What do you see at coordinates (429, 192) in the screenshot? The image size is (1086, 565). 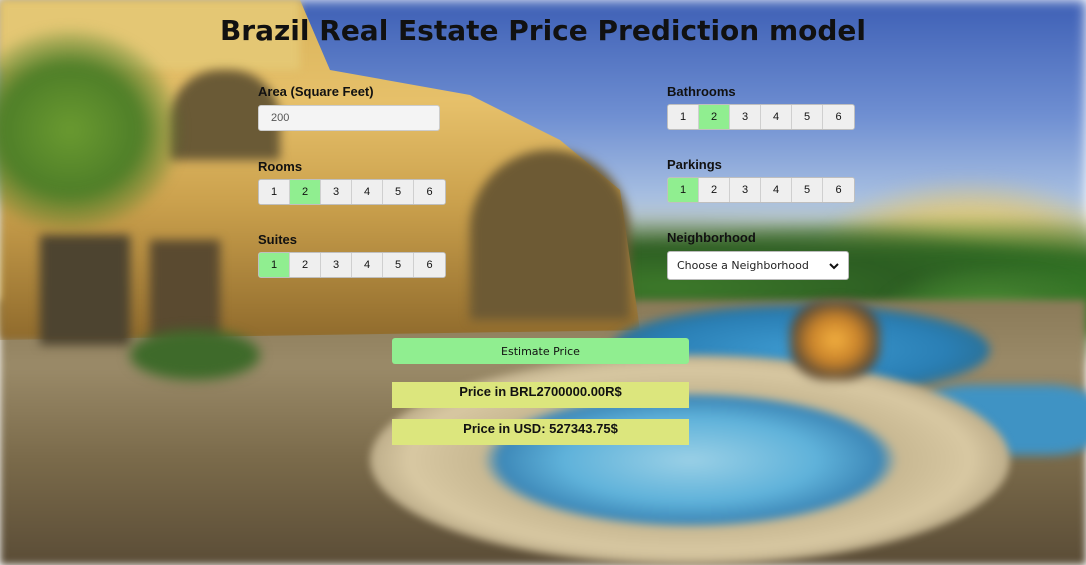 I see `rooms-option: 6` at bounding box center [429, 192].